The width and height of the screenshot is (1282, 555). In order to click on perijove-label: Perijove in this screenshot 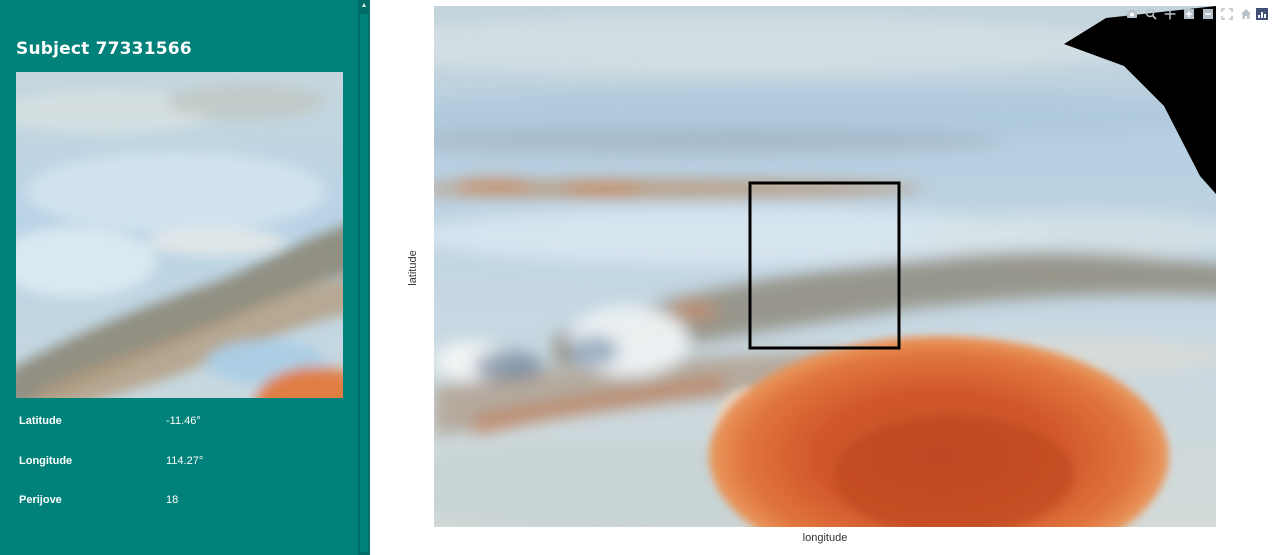, I will do `click(40, 500)`.